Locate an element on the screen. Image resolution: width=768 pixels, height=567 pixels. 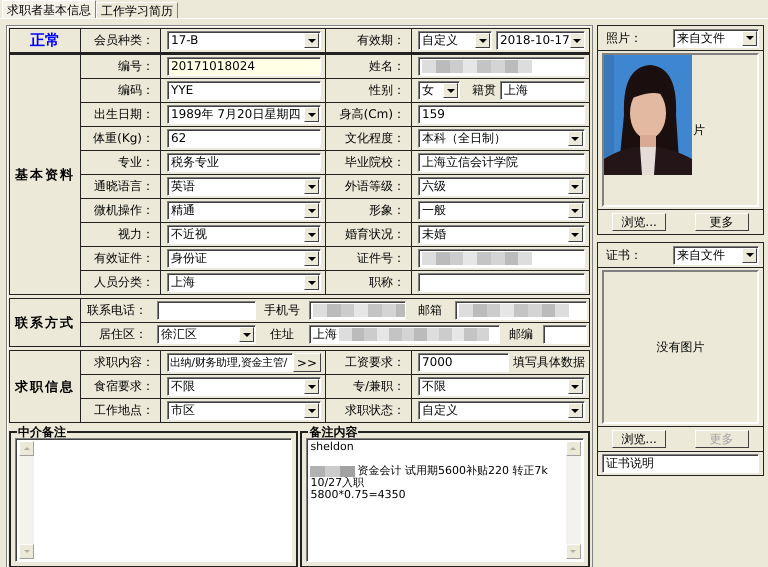
note-line: 10/27入职 is located at coordinates (337, 483).